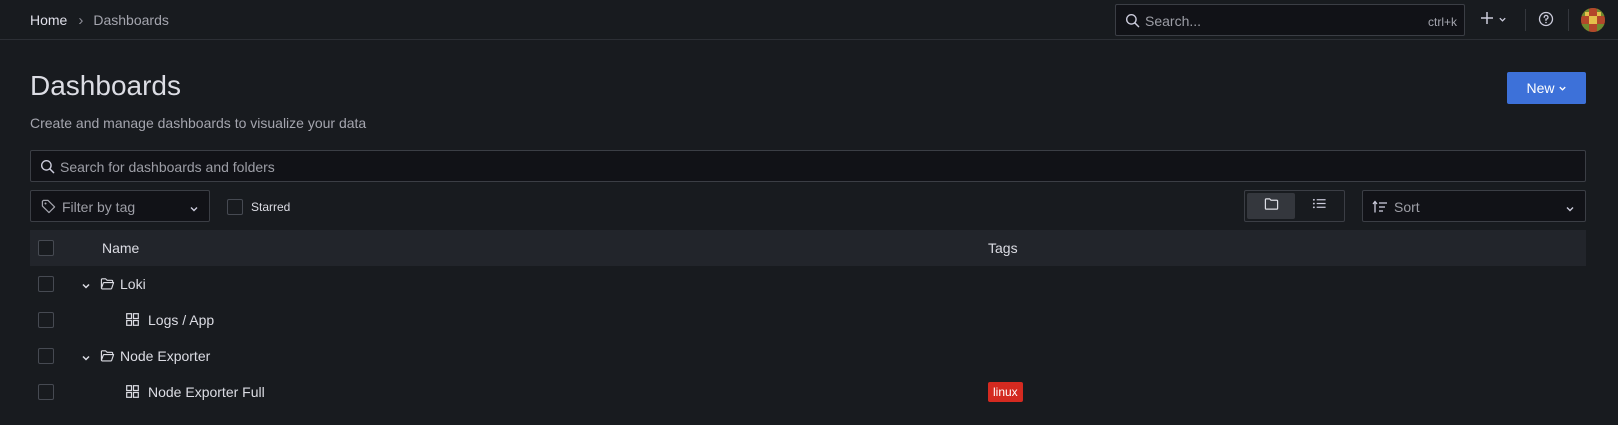  I want to click on dashboard-row: Logs / App, so click(808, 320).